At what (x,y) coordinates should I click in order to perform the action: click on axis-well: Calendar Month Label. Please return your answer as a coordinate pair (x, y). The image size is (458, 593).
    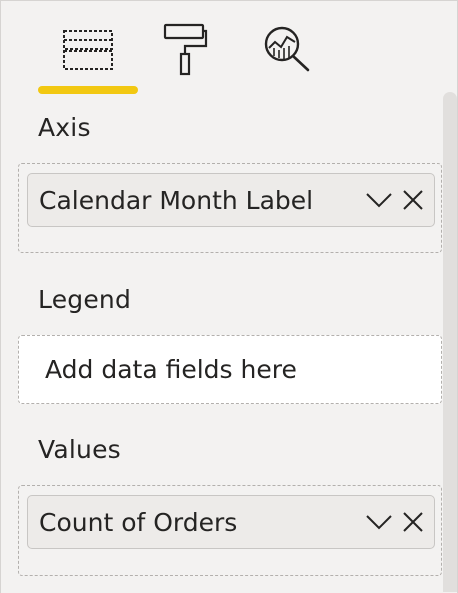
    Looking at the image, I should click on (230, 208).